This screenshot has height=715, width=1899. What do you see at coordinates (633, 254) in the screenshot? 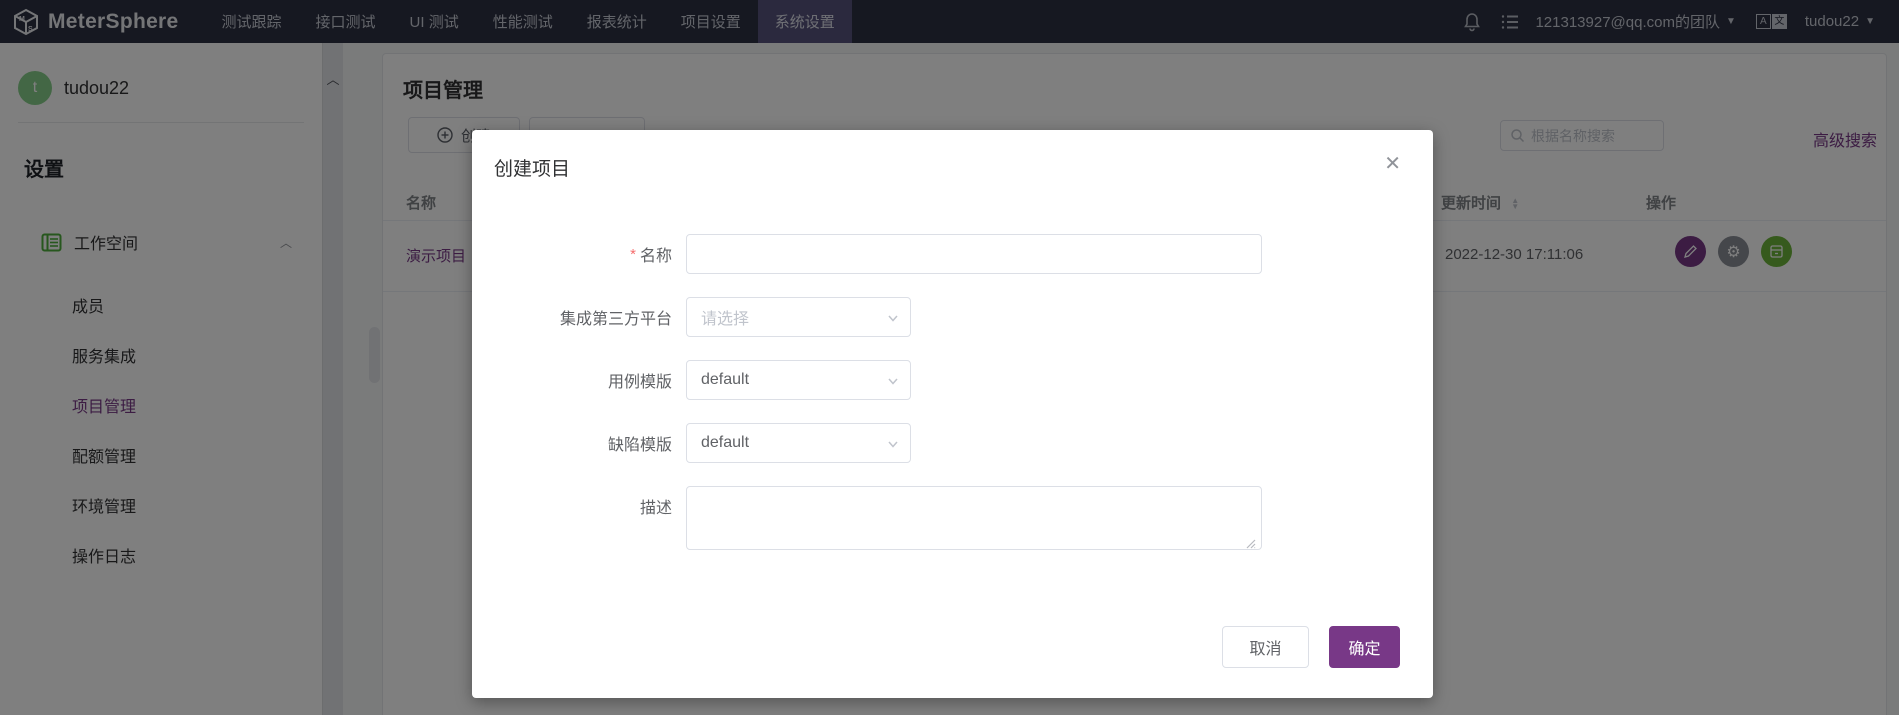
I see `required-asterisk: *` at bounding box center [633, 254].